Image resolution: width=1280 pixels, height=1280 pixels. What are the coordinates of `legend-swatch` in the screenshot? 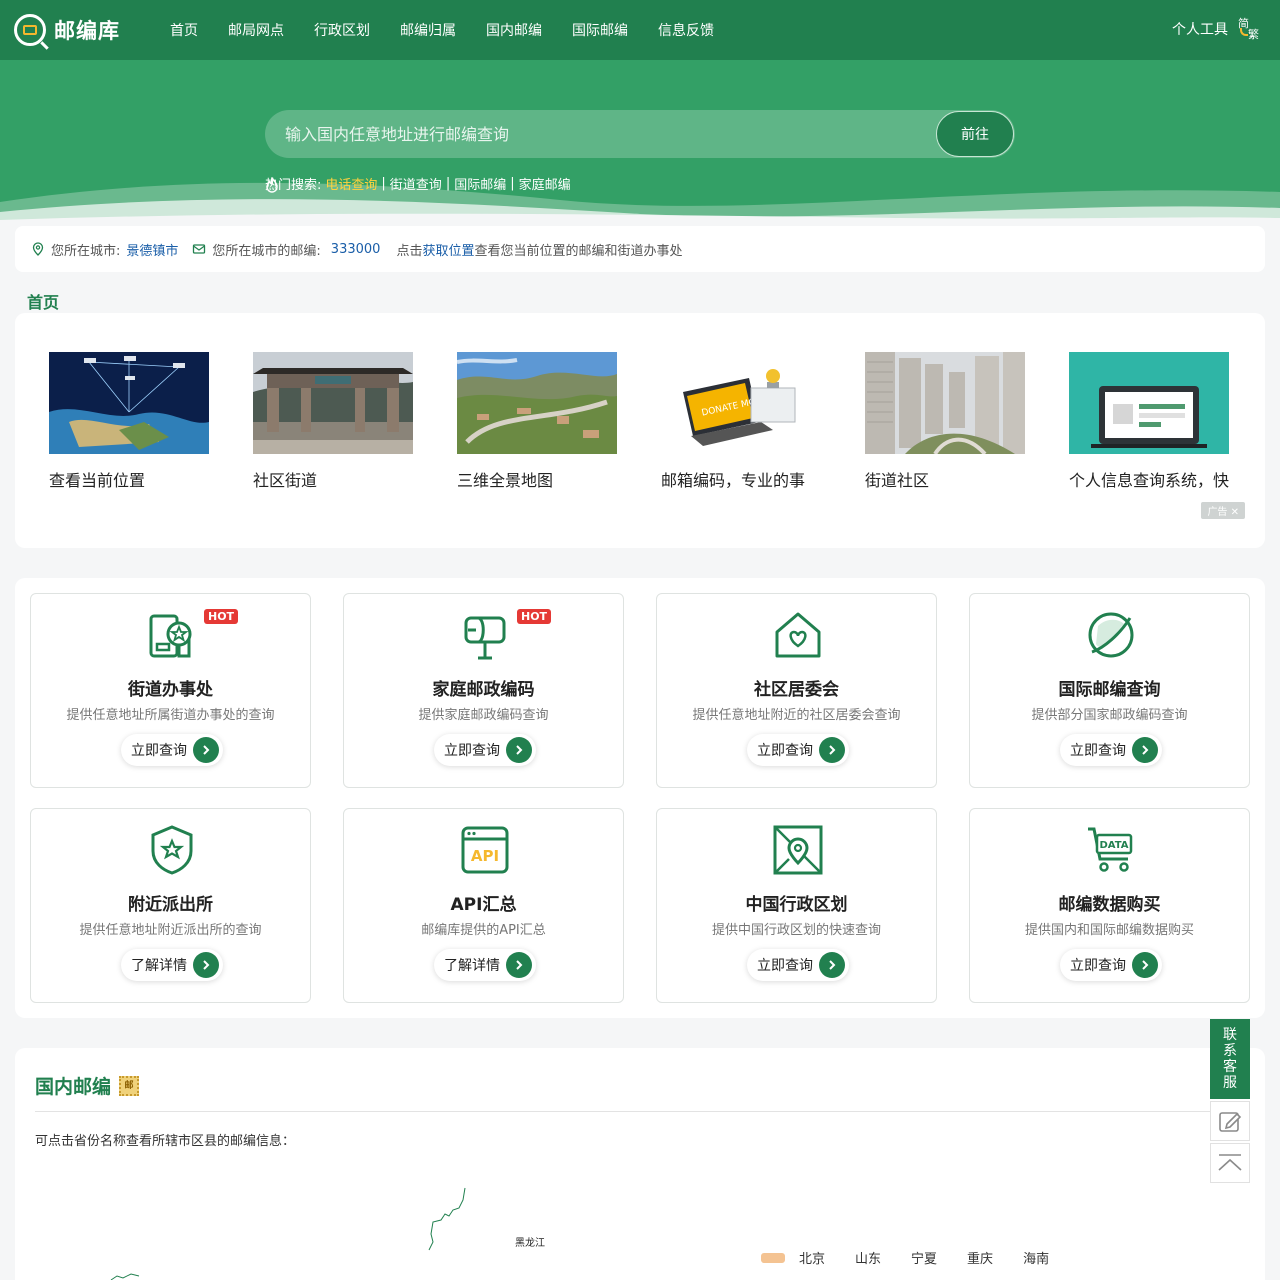 It's located at (773, 1257).